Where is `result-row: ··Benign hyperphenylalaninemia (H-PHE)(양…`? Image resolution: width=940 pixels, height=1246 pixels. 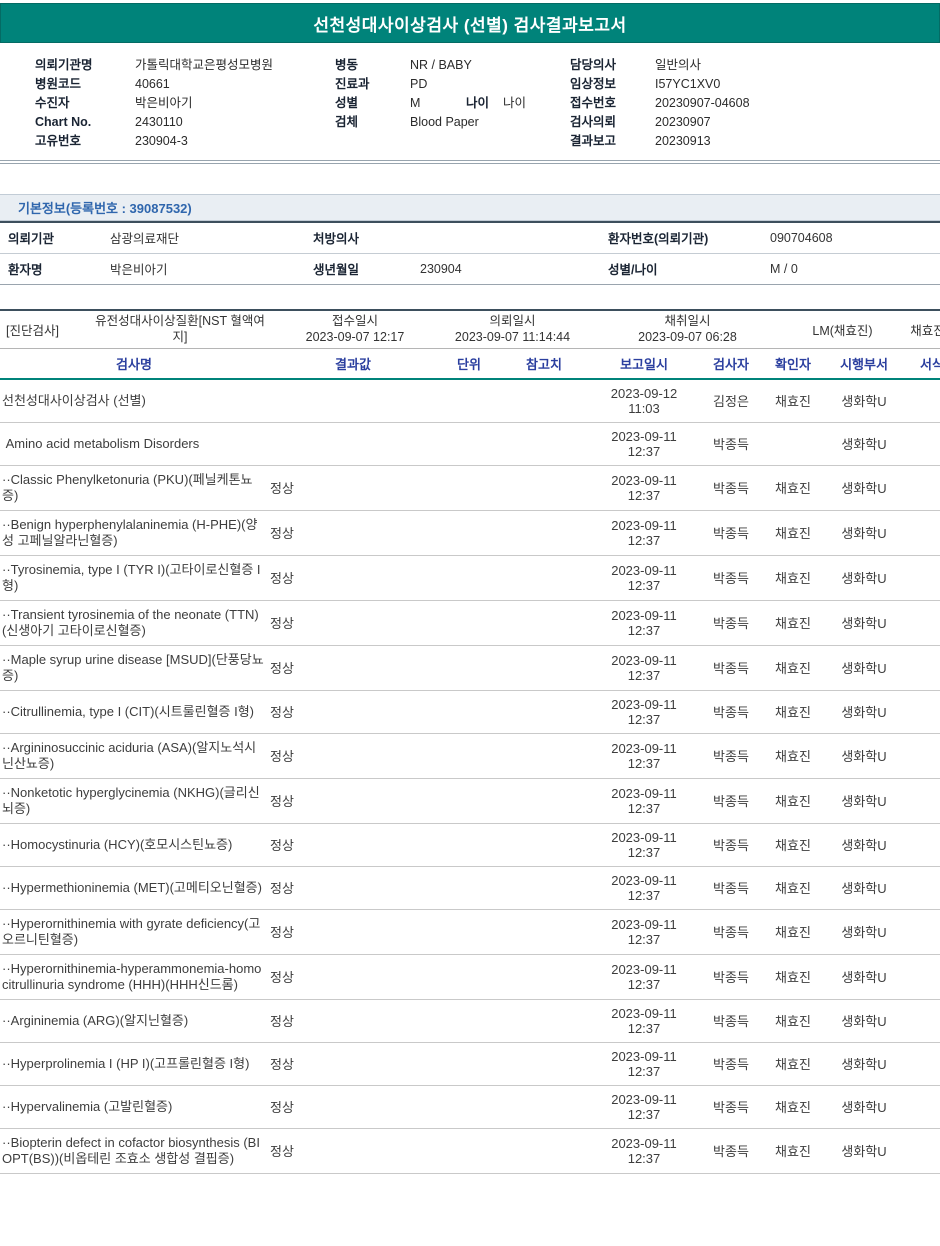 result-row: ··Benign hyperphenylalaninemia (H-PHE)(양… is located at coordinates (470, 533).